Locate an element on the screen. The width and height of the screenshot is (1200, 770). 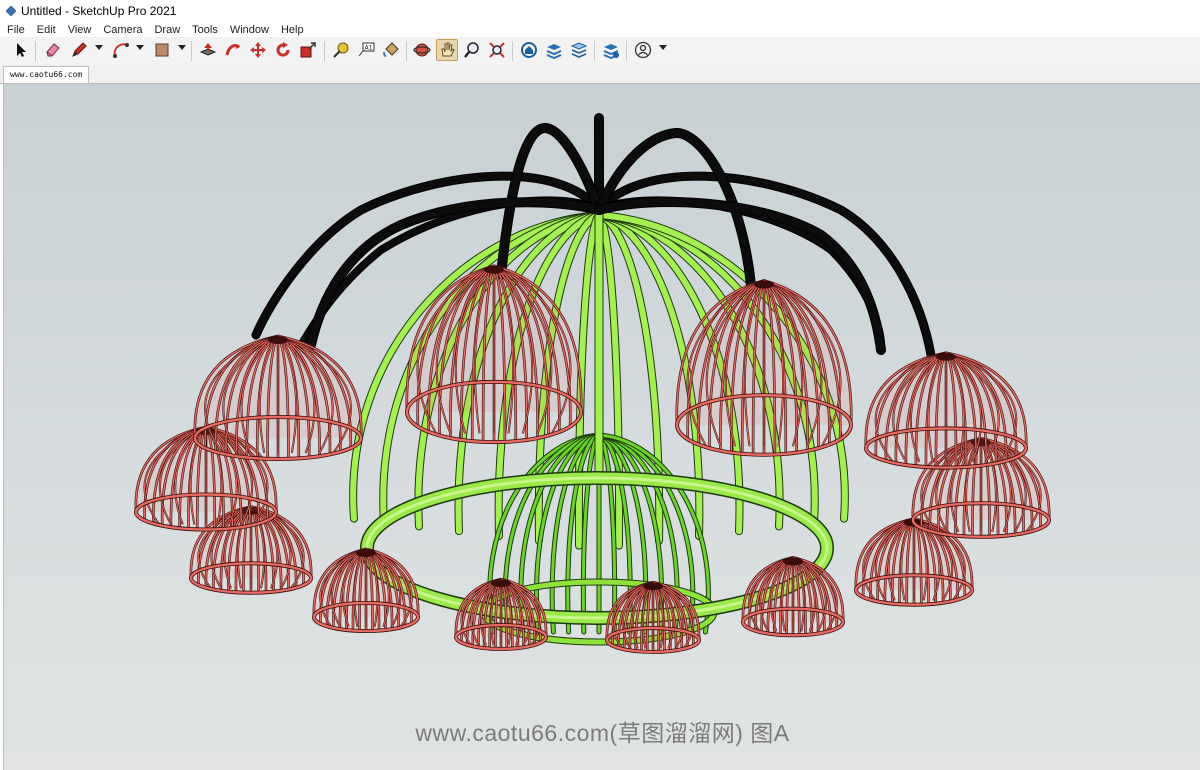
rectangle-tool-button is located at coordinates (162, 50).